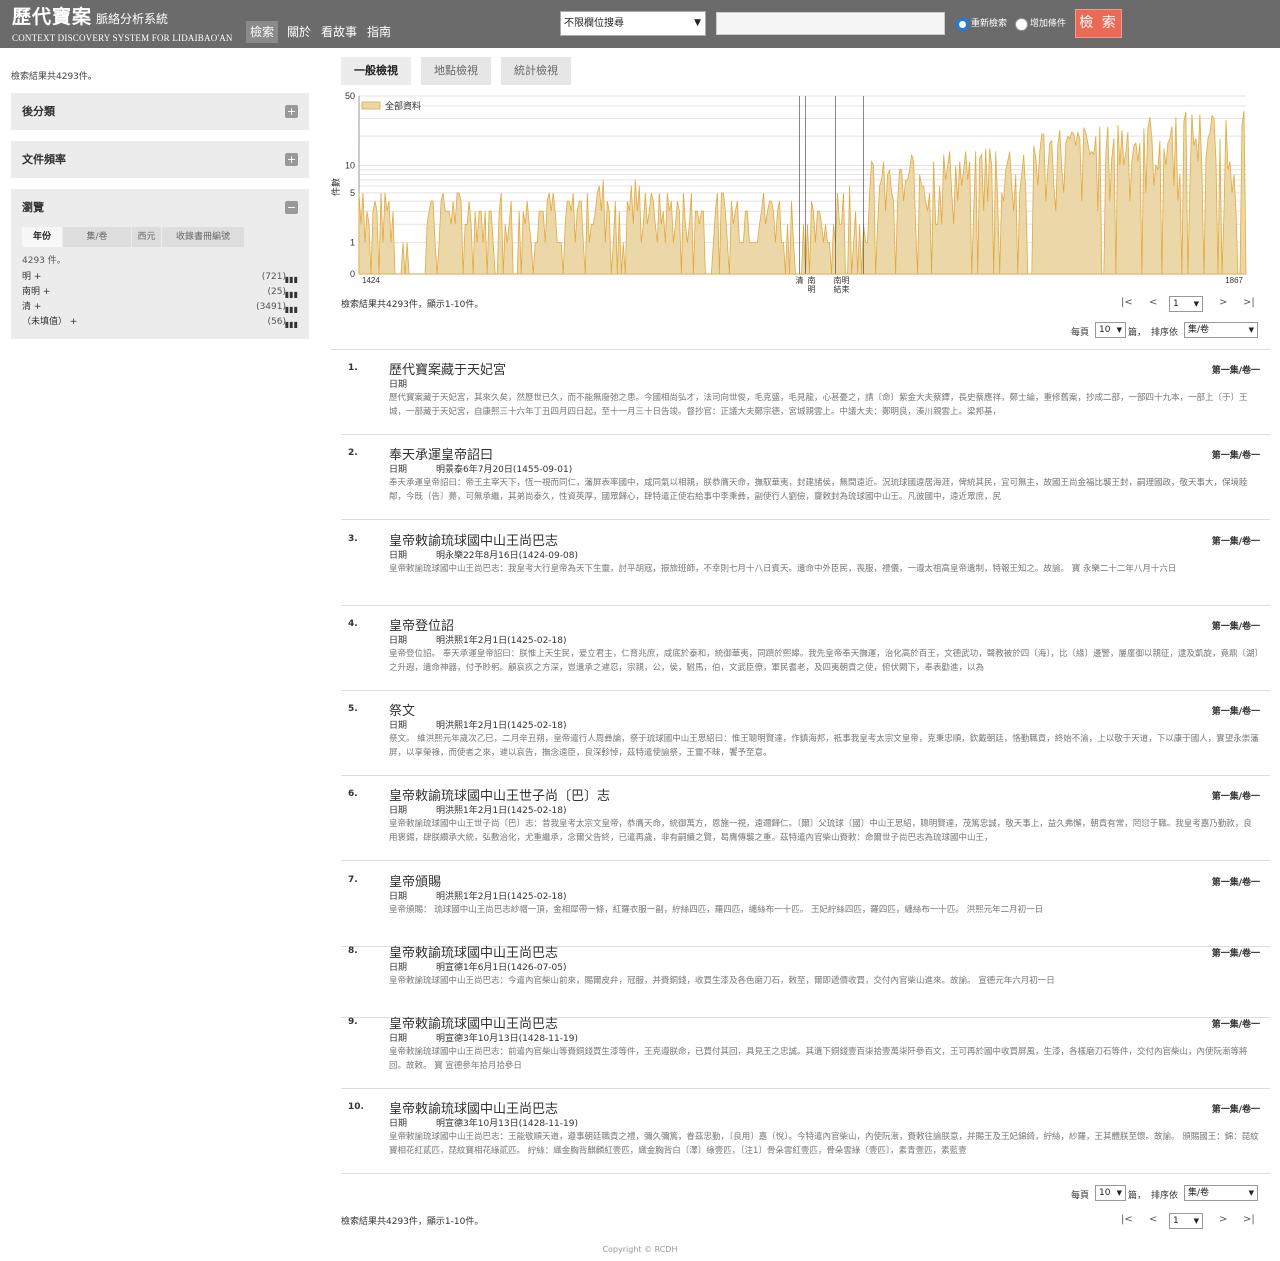  What do you see at coordinates (1137, 1196) in the screenshot?
I see `page-size-unit: 篇，` at bounding box center [1137, 1196].